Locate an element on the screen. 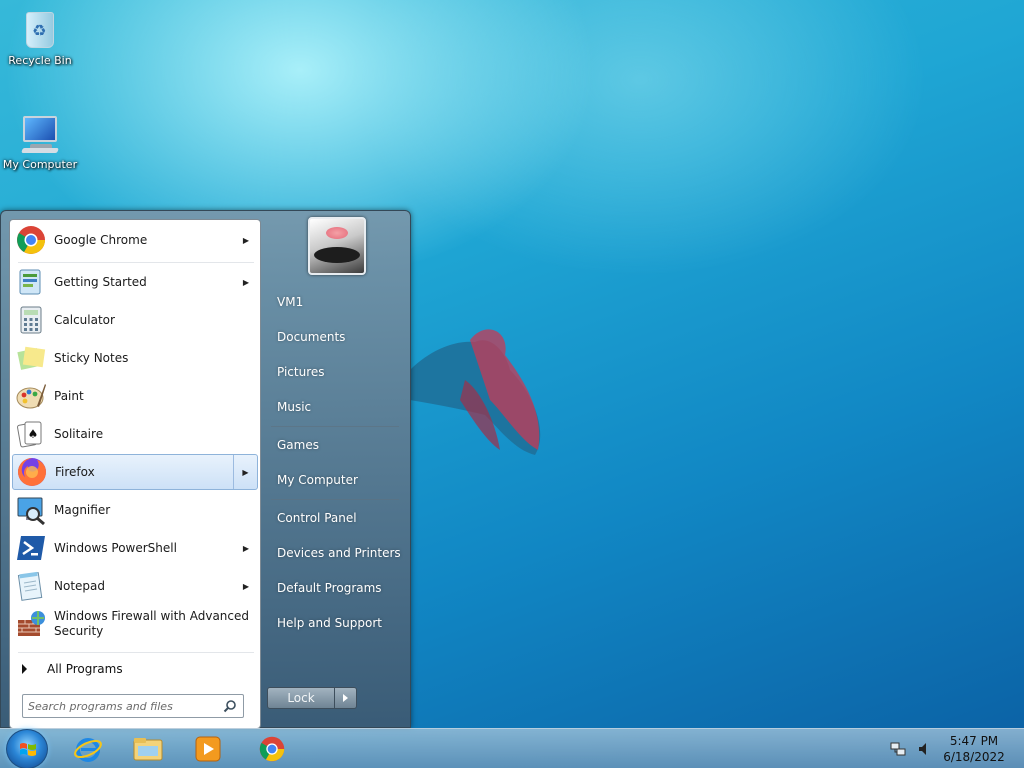 The width and height of the screenshot is (1024, 768). arrow-right-icon is located at coordinates (345, 698).